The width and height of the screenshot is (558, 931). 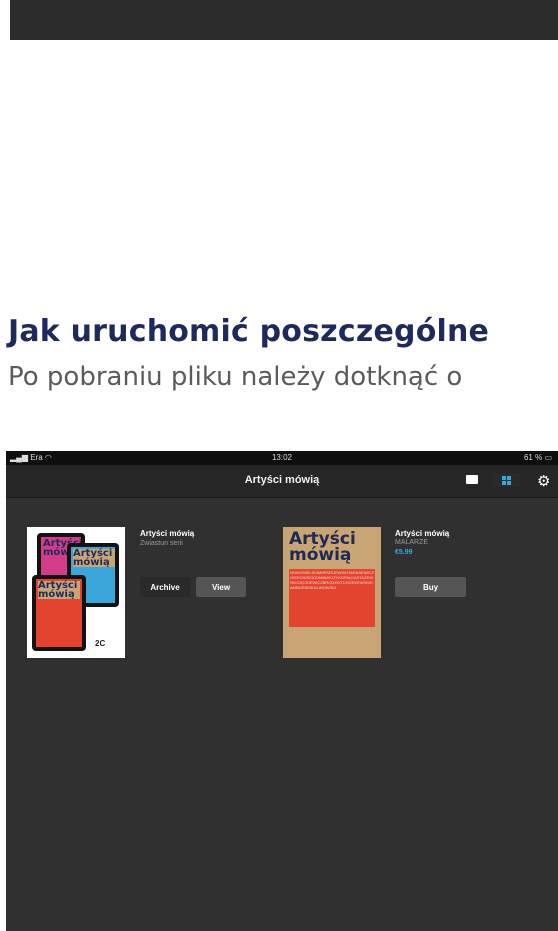 I want to click on cover-title: Artyści mówią, so click(x=322, y=547).